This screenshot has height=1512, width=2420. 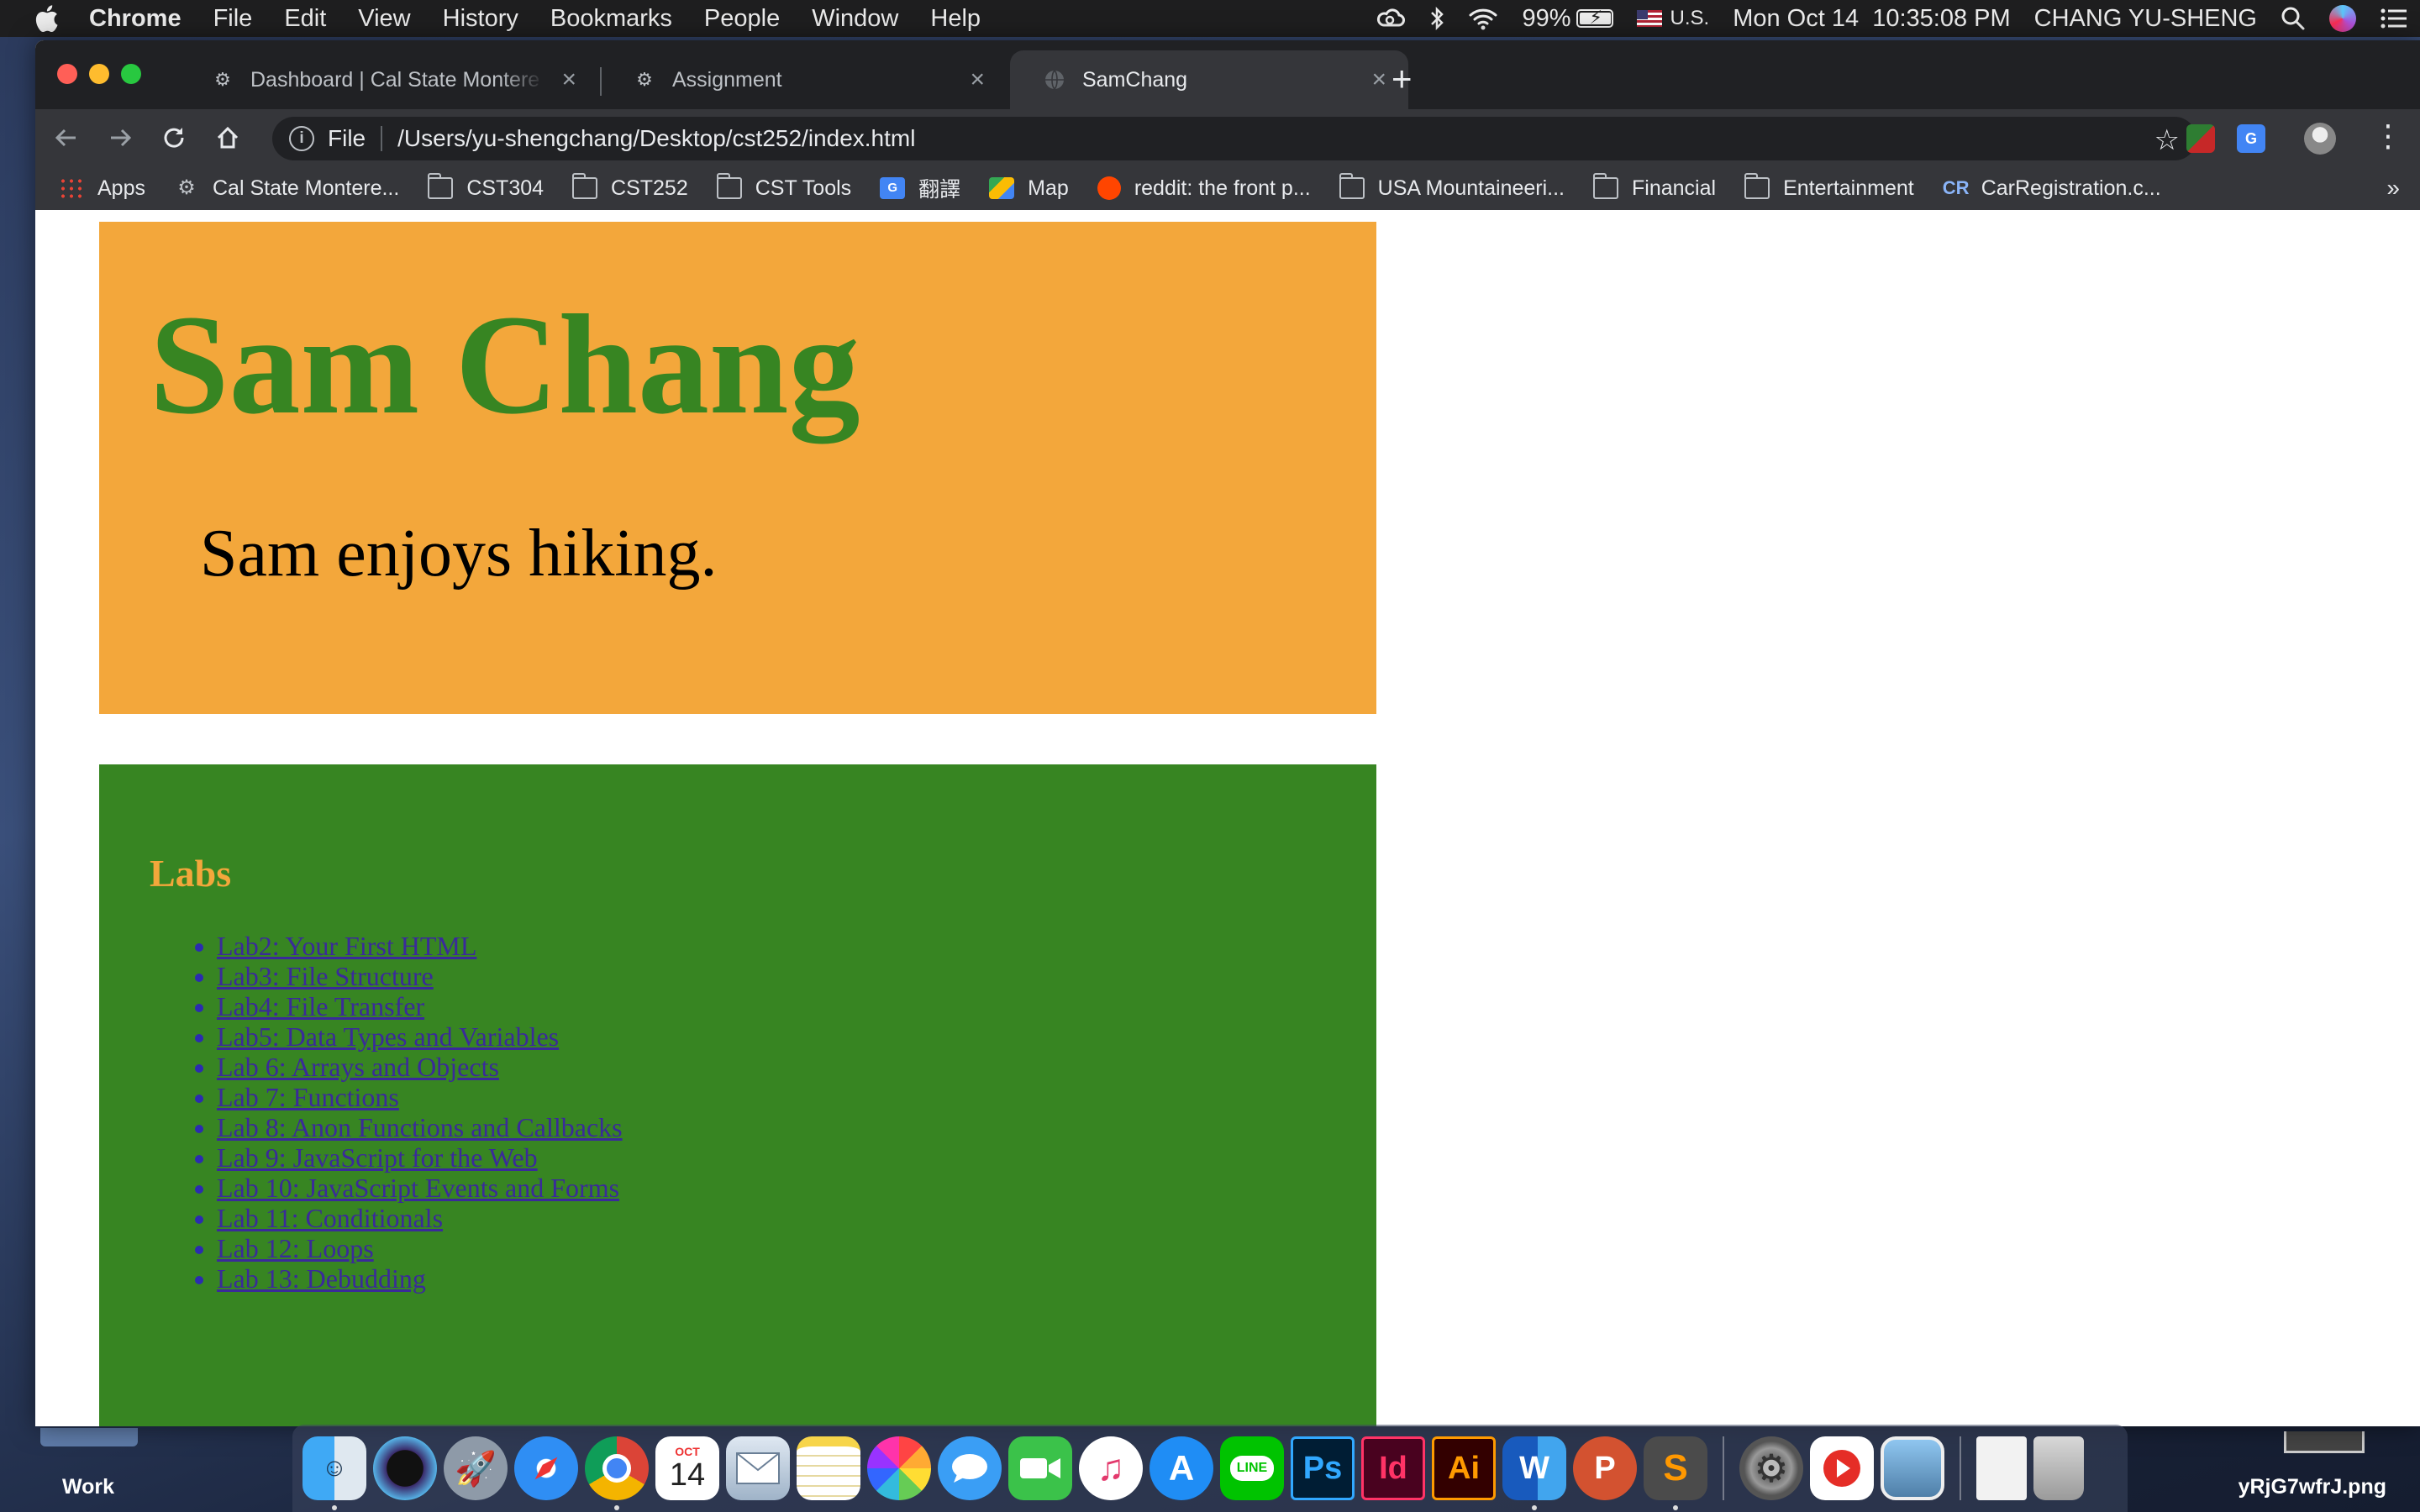 What do you see at coordinates (476, 1468) in the screenshot?
I see `launchpad-icon: 🚀` at bounding box center [476, 1468].